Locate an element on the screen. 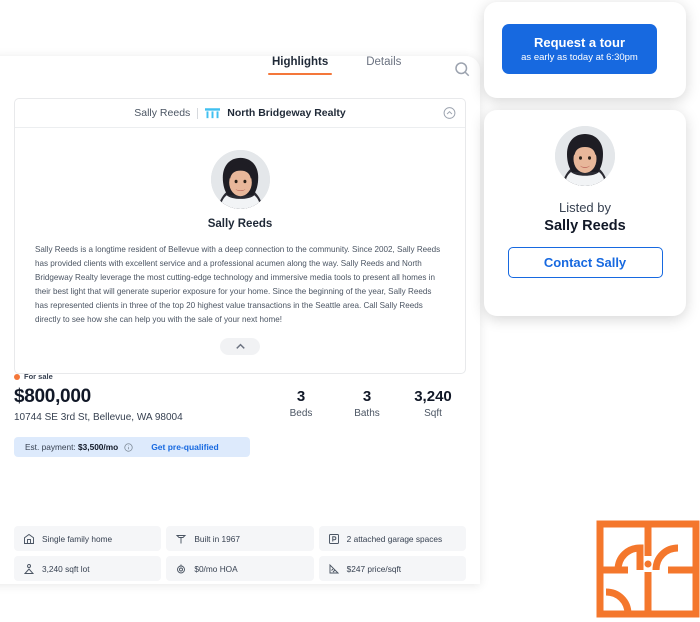 The image size is (700, 622). floorplan-puzzle-icon is located at coordinates (648, 569).